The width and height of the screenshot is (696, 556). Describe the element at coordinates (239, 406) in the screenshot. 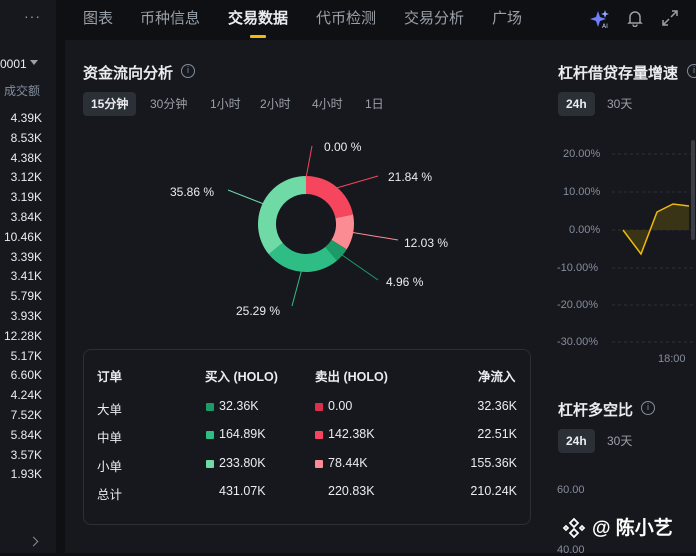

I see `cell-buy-large: 32.36K` at that location.